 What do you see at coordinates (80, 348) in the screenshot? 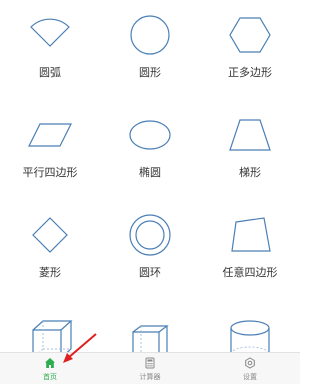
I see `red-arrow-annotation` at bounding box center [80, 348].